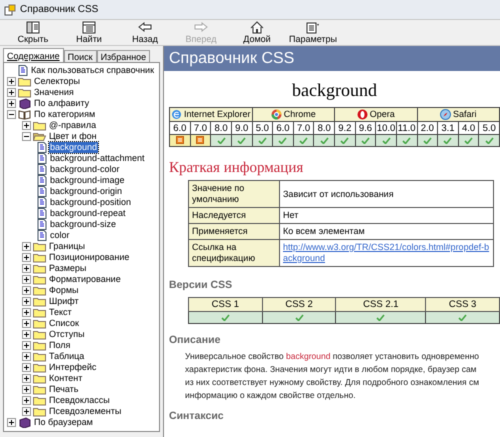 The width and height of the screenshot is (500, 437). What do you see at coordinates (85, 411) in the screenshot?
I see `tree-item: Псевдоэлементы` at bounding box center [85, 411].